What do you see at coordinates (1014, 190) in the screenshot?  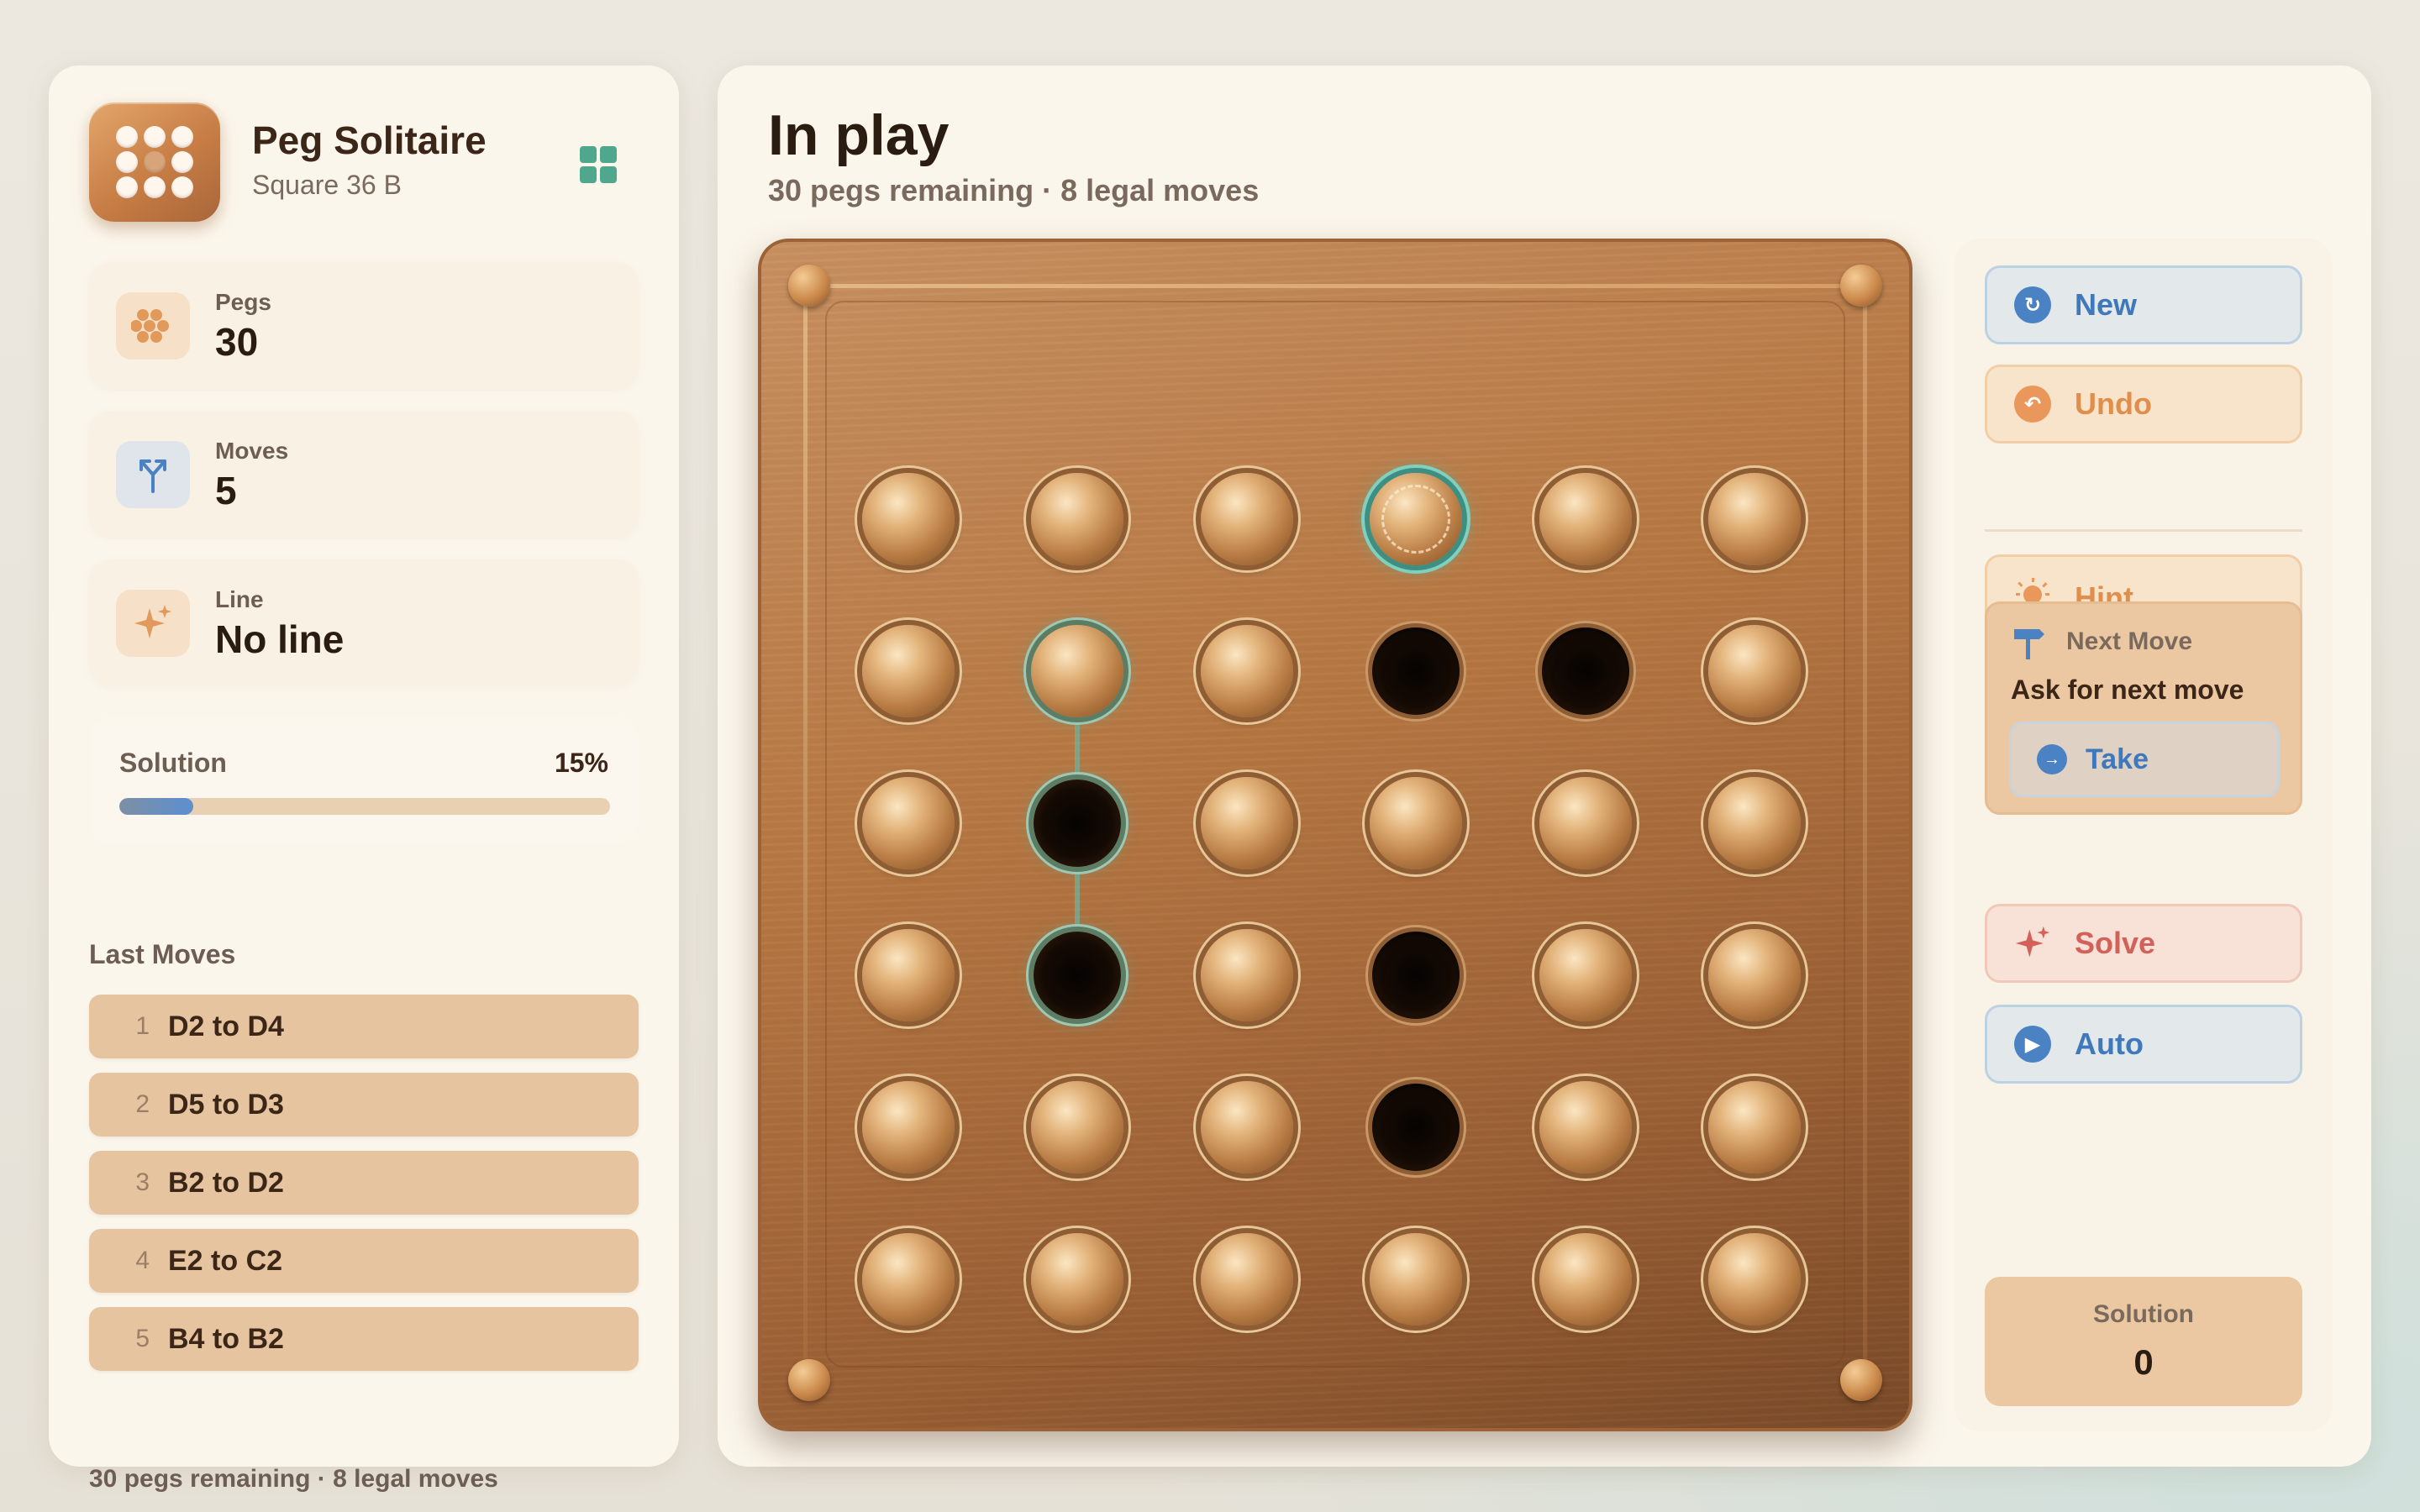 I see `game-status: 30 pegs remaining · 8 legal moves` at bounding box center [1014, 190].